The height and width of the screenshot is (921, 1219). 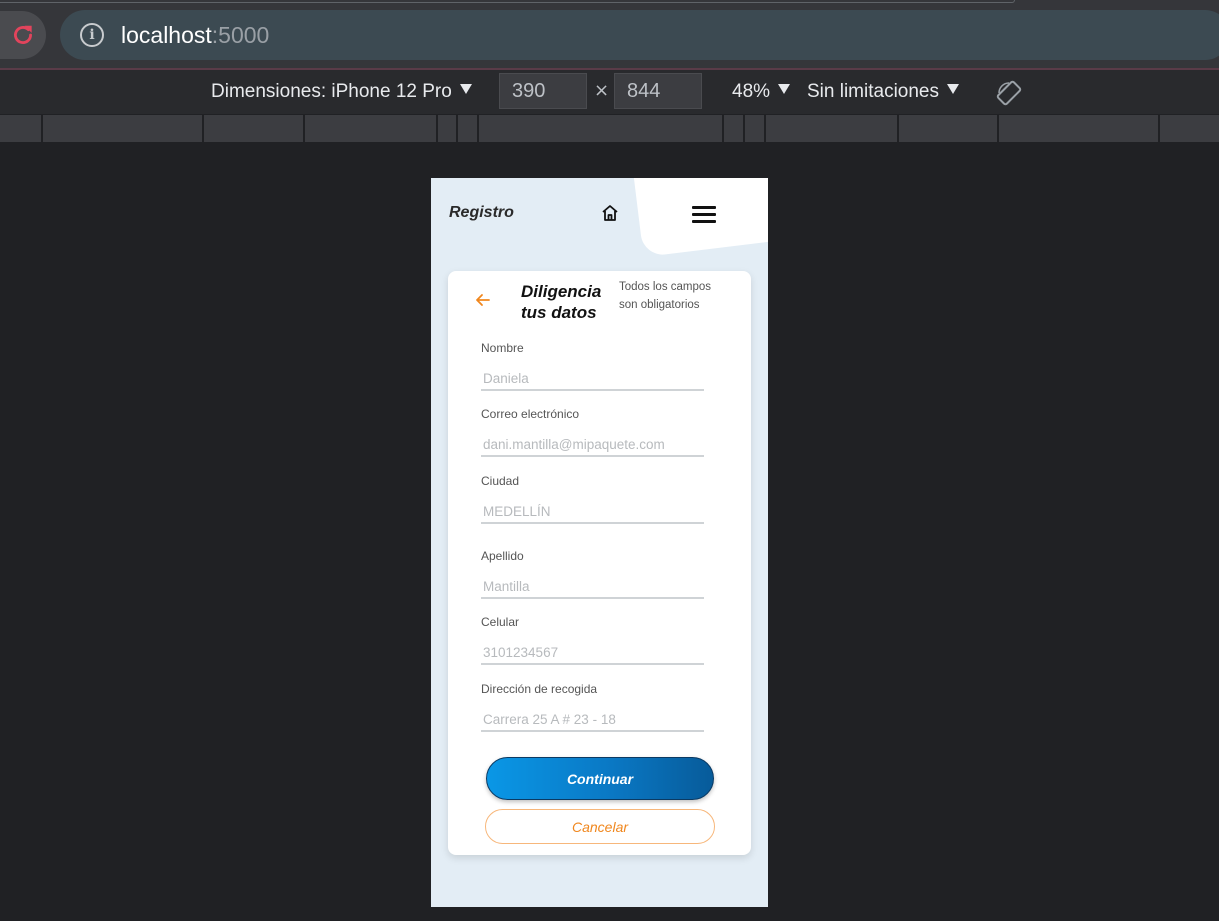 I want to click on direccion-field: Dirección de recogida, so click(x=592, y=707).